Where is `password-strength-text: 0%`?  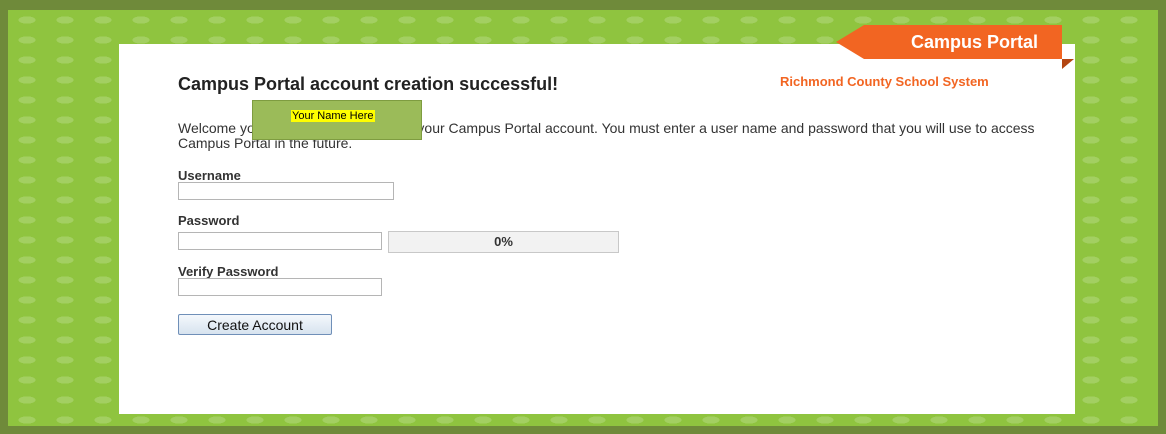 password-strength-text: 0% is located at coordinates (503, 241).